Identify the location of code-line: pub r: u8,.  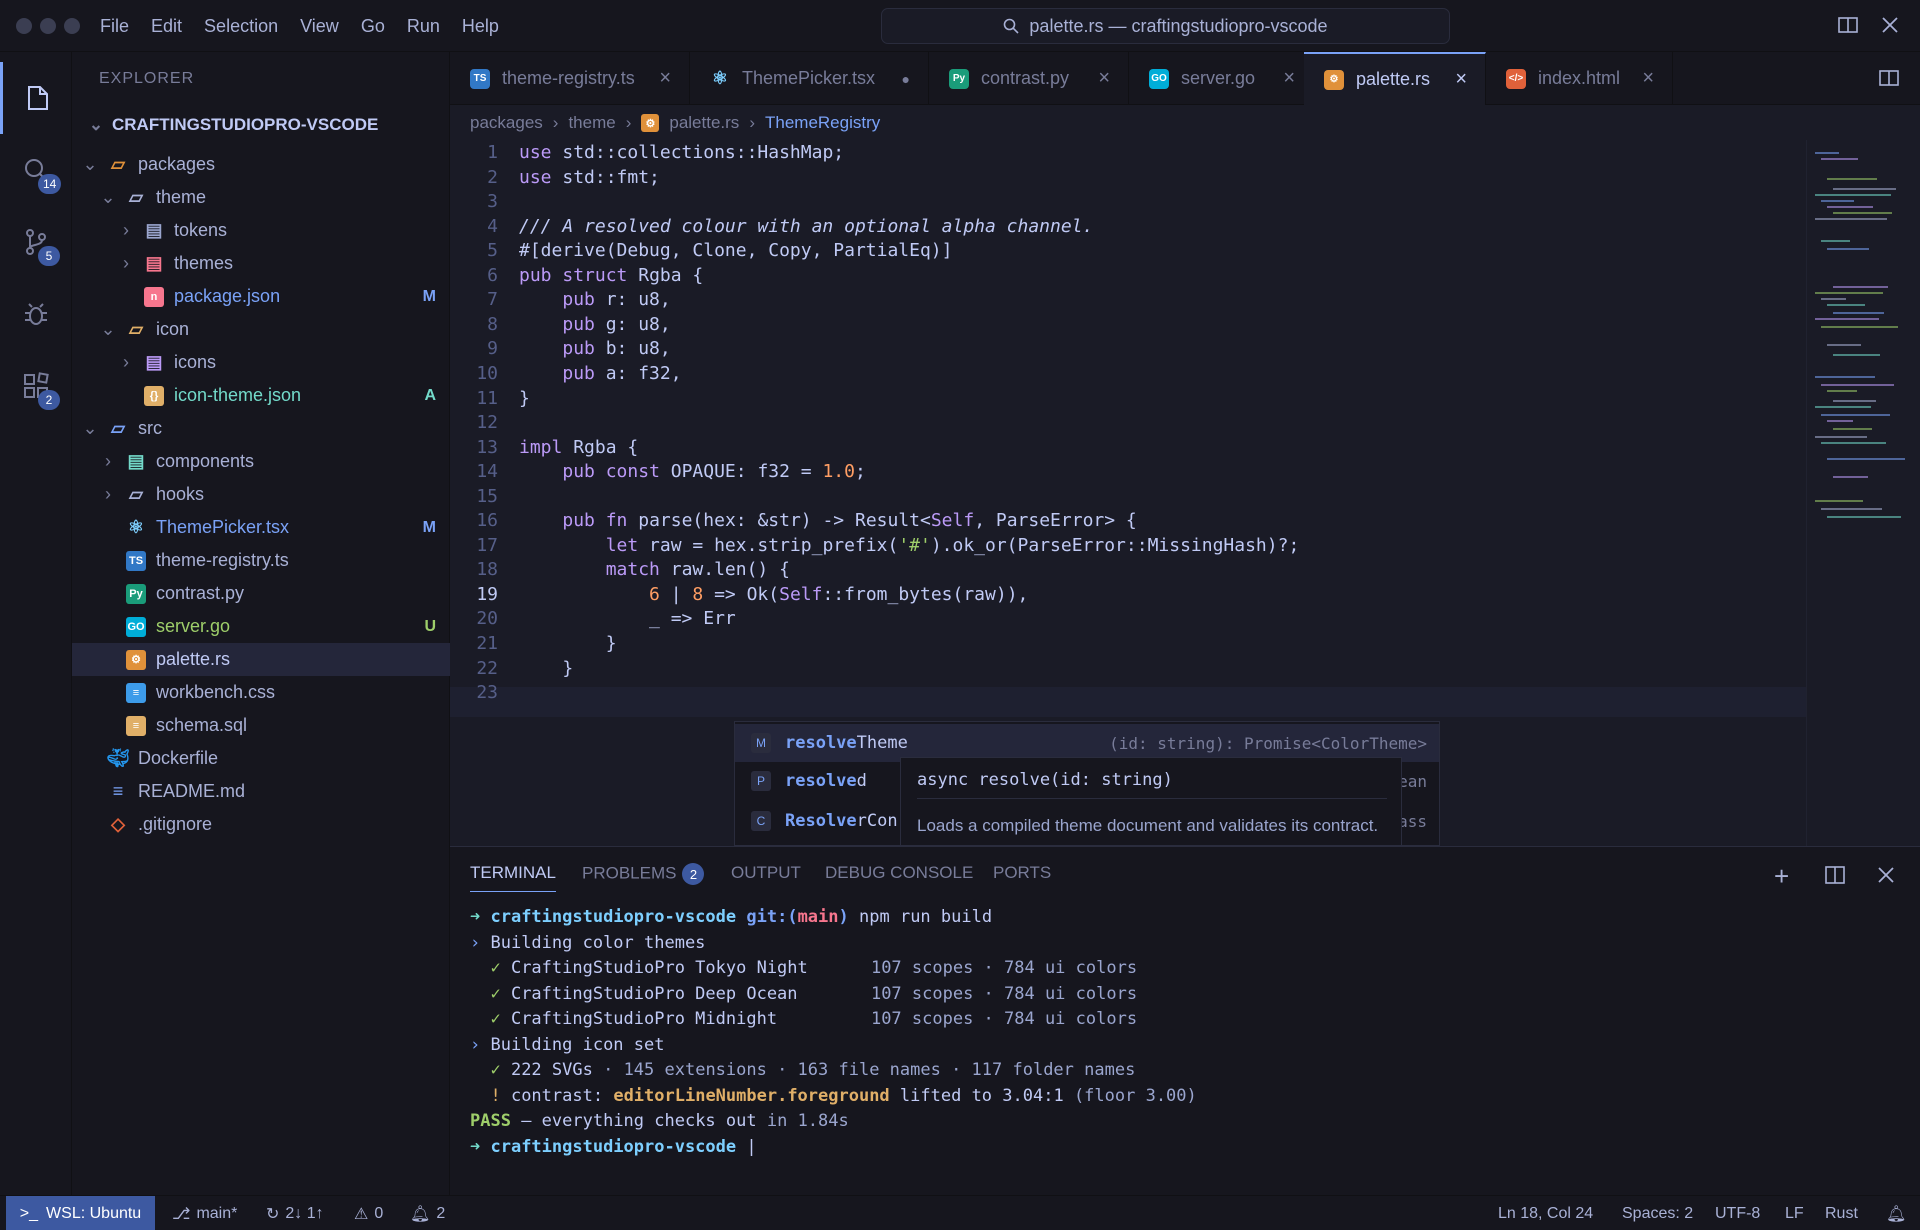
(594, 299).